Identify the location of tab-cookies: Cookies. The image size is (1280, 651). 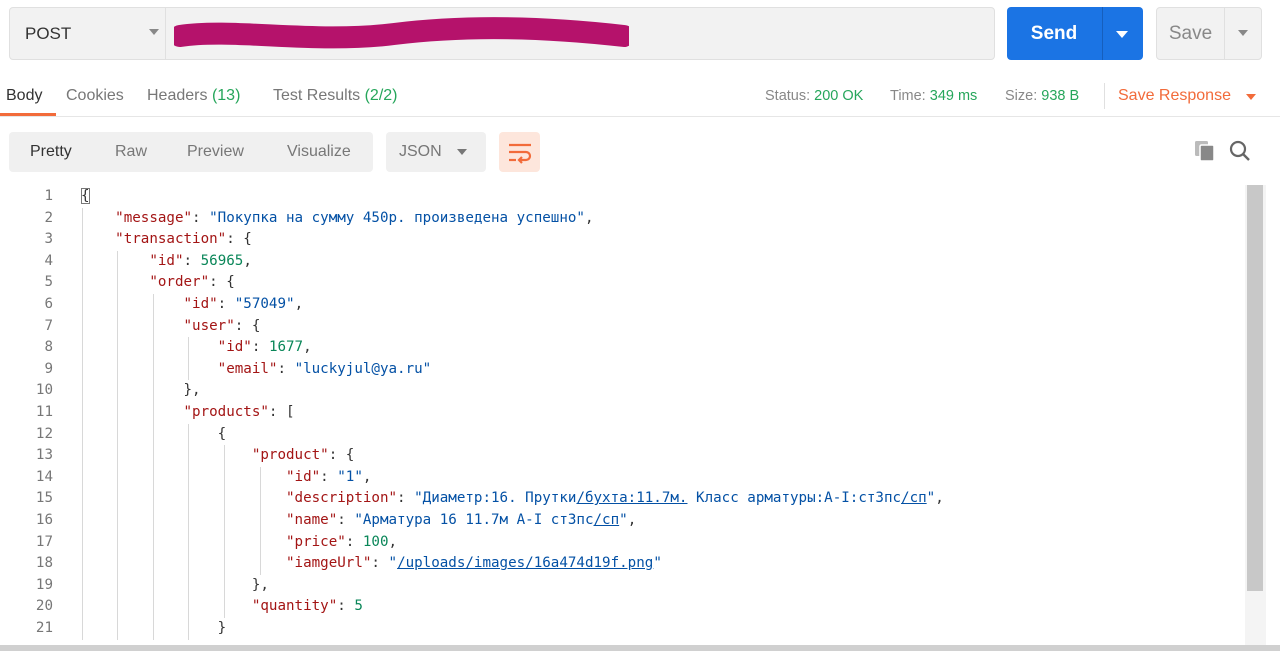
(95, 96).